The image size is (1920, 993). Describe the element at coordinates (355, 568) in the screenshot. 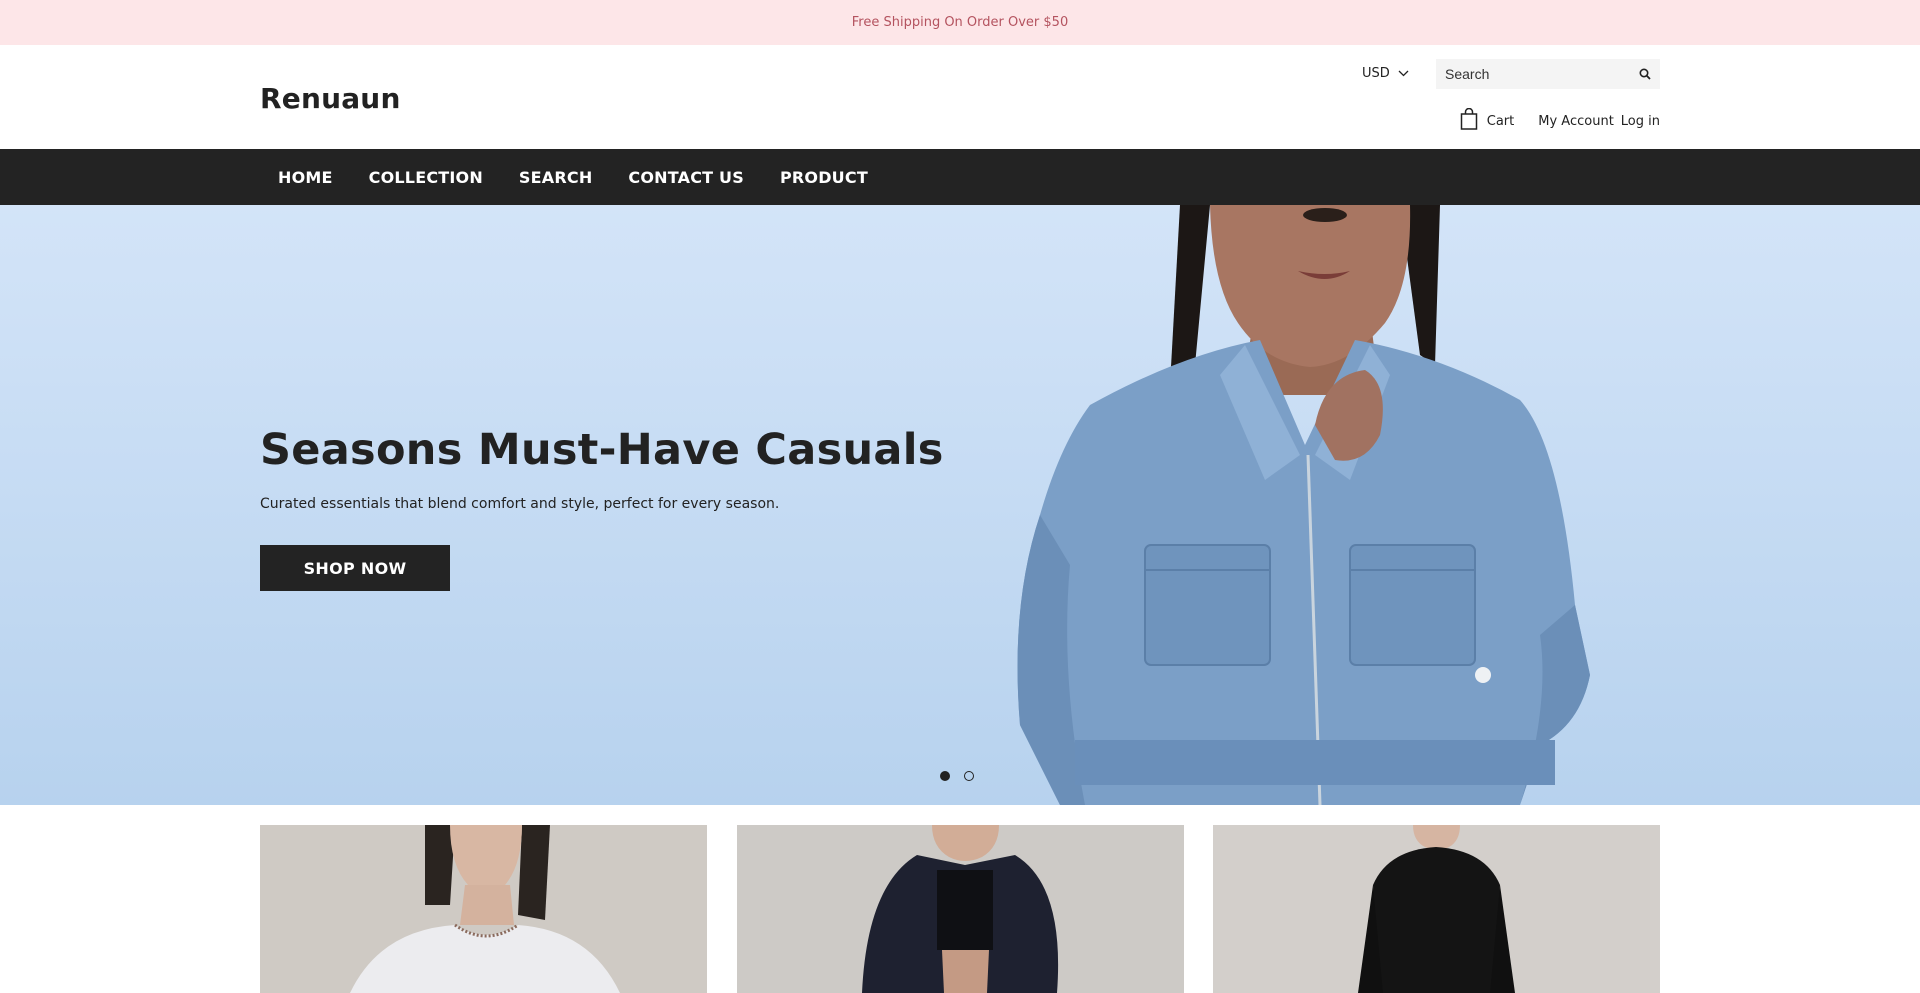

I see `shop-now-button: SHOP NOW` at that location.